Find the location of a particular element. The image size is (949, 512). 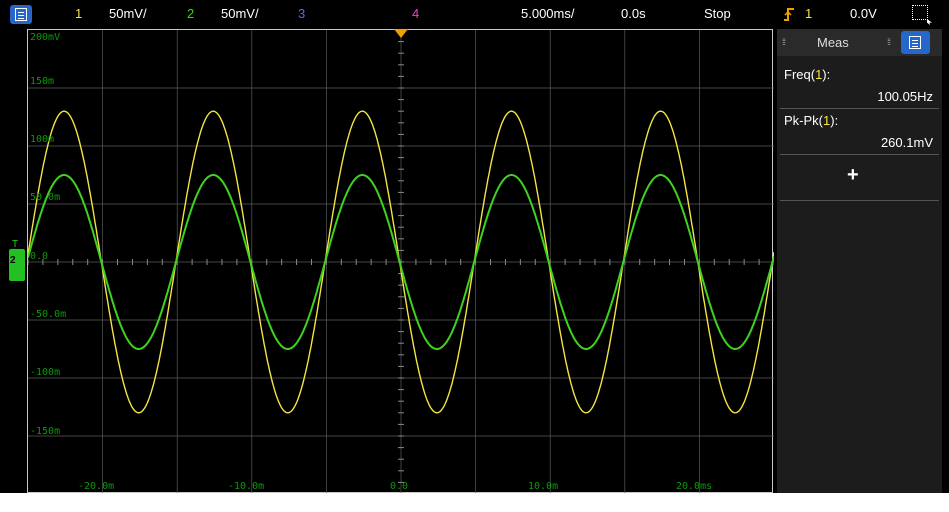

x-label-10m: 10.0m is located at coordinates (543, 486).